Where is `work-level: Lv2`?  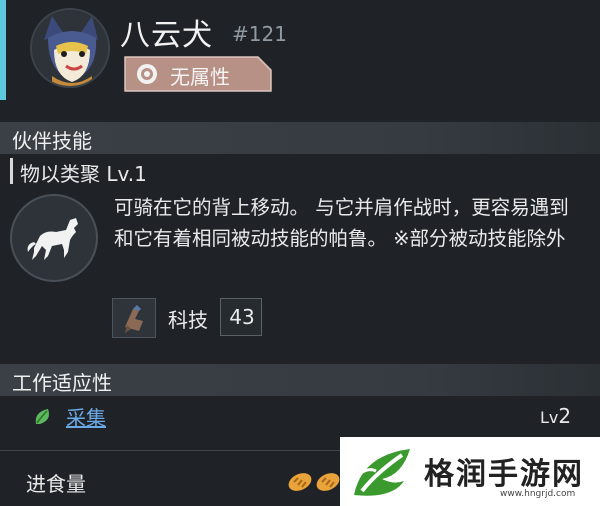 work-level: Lv2 is located at coordinates (555, 416).